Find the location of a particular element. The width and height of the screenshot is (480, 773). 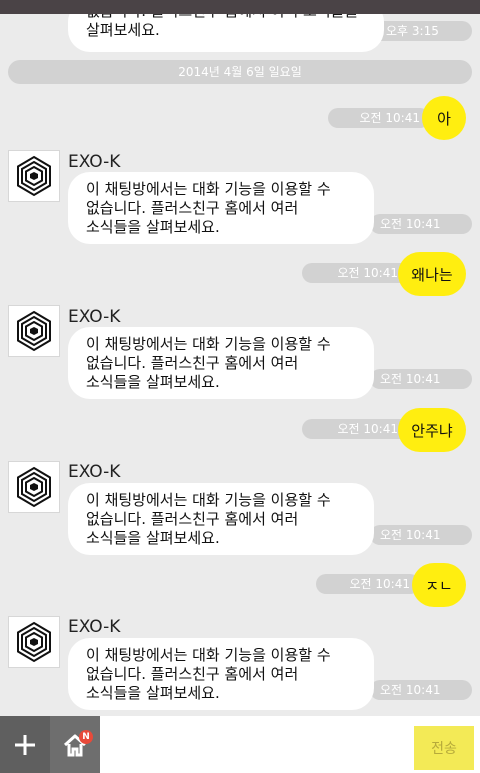

plus-button is located at coordinates (25, 744).